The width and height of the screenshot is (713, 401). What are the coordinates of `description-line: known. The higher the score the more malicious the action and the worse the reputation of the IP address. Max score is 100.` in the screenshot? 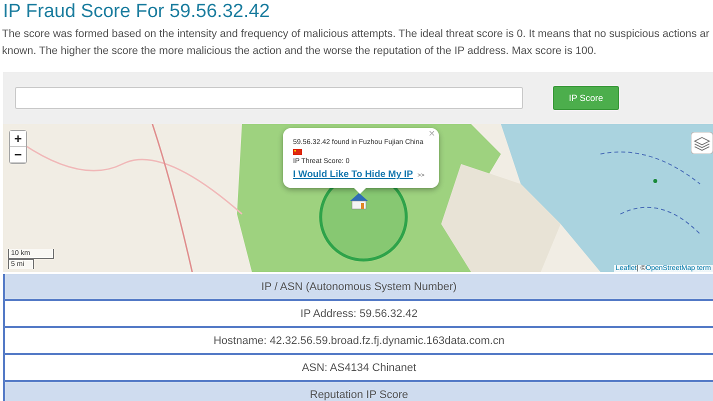 It's located at (300, 51).